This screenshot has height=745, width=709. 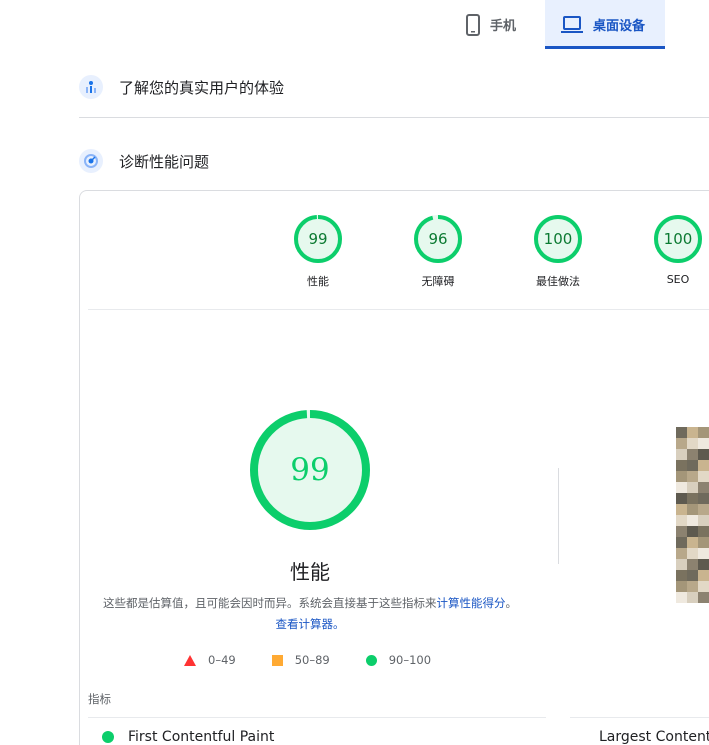 I want to click on diagnose-title: 诊断性能问题, so click(x=164, y=161).